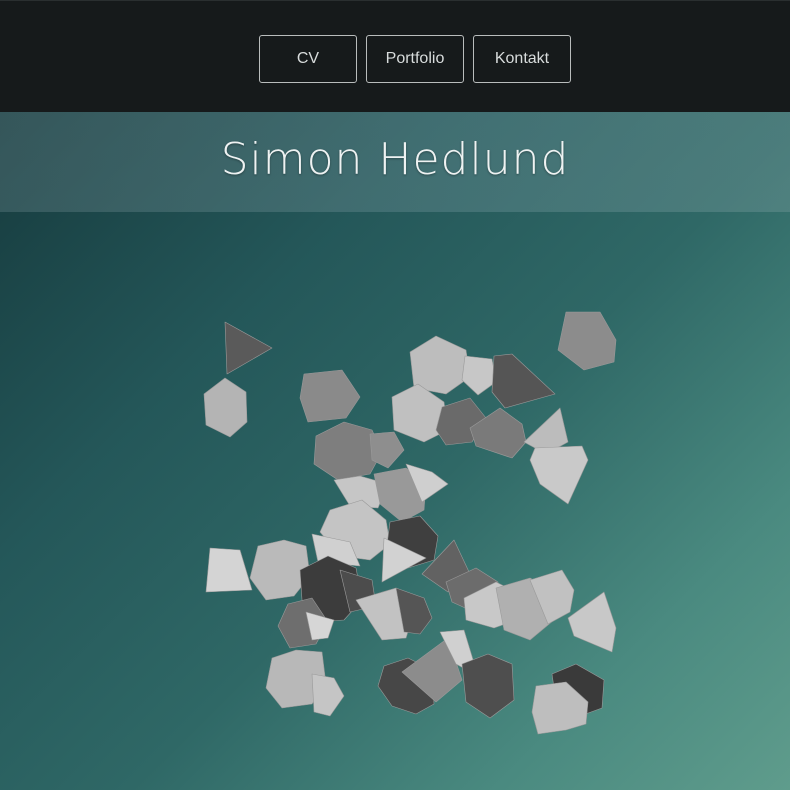  Describe the element at coordinates (308, 59) in the screenshot. I see `nav-cv-button: CV` at that location.